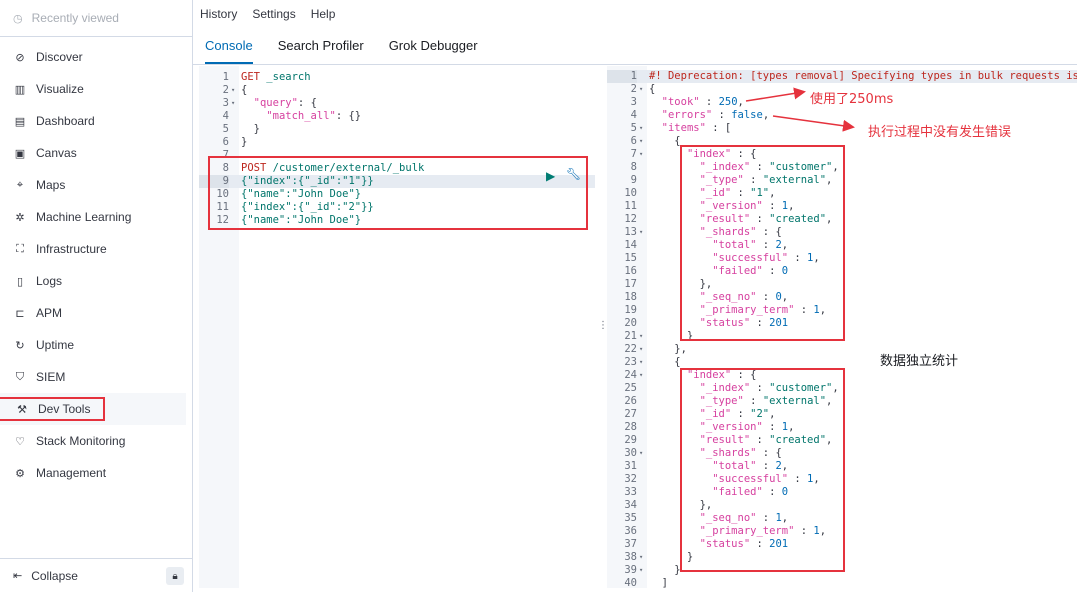 The image size is (1077, 592). Describe the element at coordinates (96, 441) in the screenshot. I see `sidebar-item-stack-monitoring: ♡ Stack Monitoring` at that location.